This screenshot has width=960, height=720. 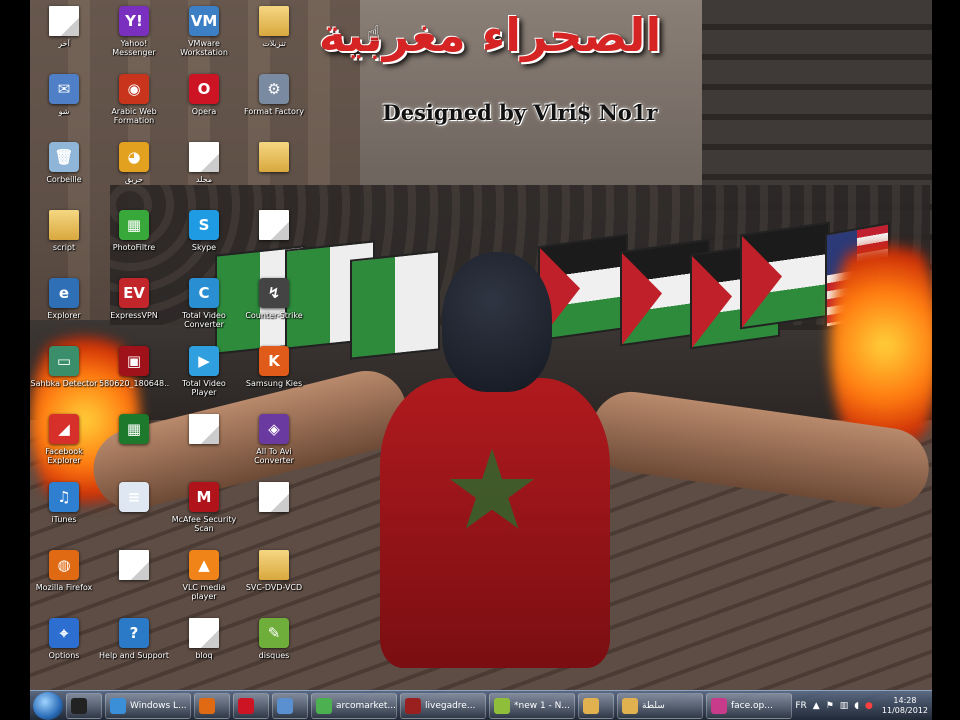 What do you see at coordinates (64, 517) in the screenshot?
I see `desktop-icon: ♫ iTunes` at bounding box center [64, 517].